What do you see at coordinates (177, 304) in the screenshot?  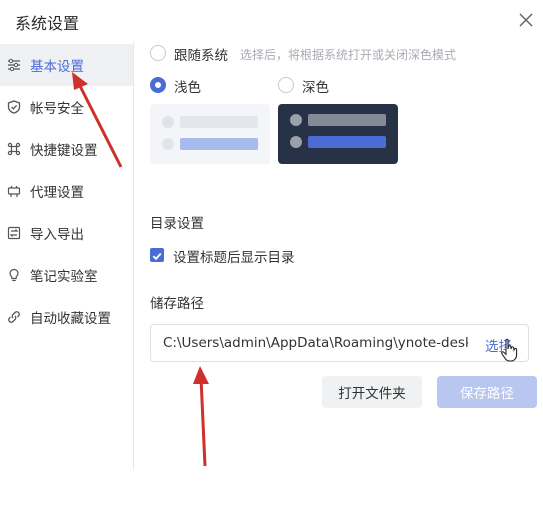 I see `storage-section-title: 储存路径` at bounding box center [177, 304].